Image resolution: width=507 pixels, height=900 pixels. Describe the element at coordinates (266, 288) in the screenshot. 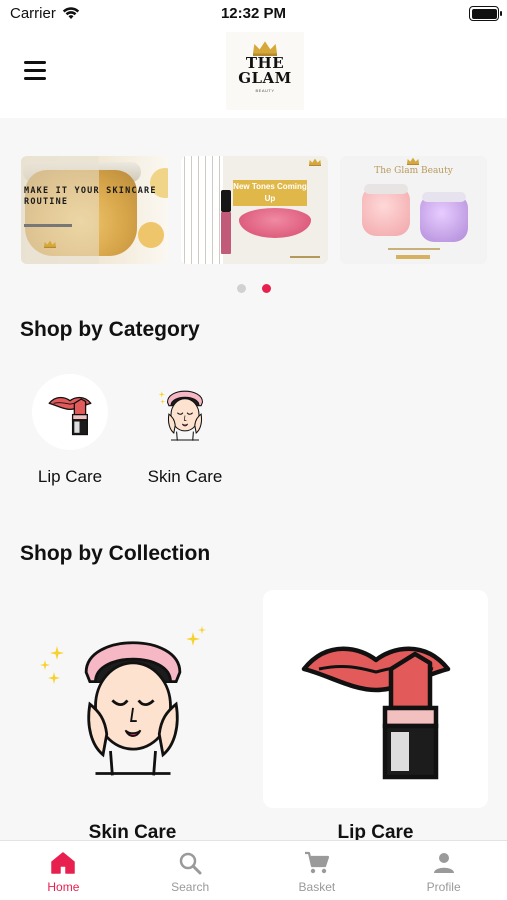

I see `pager-dot-2-active` at that location.